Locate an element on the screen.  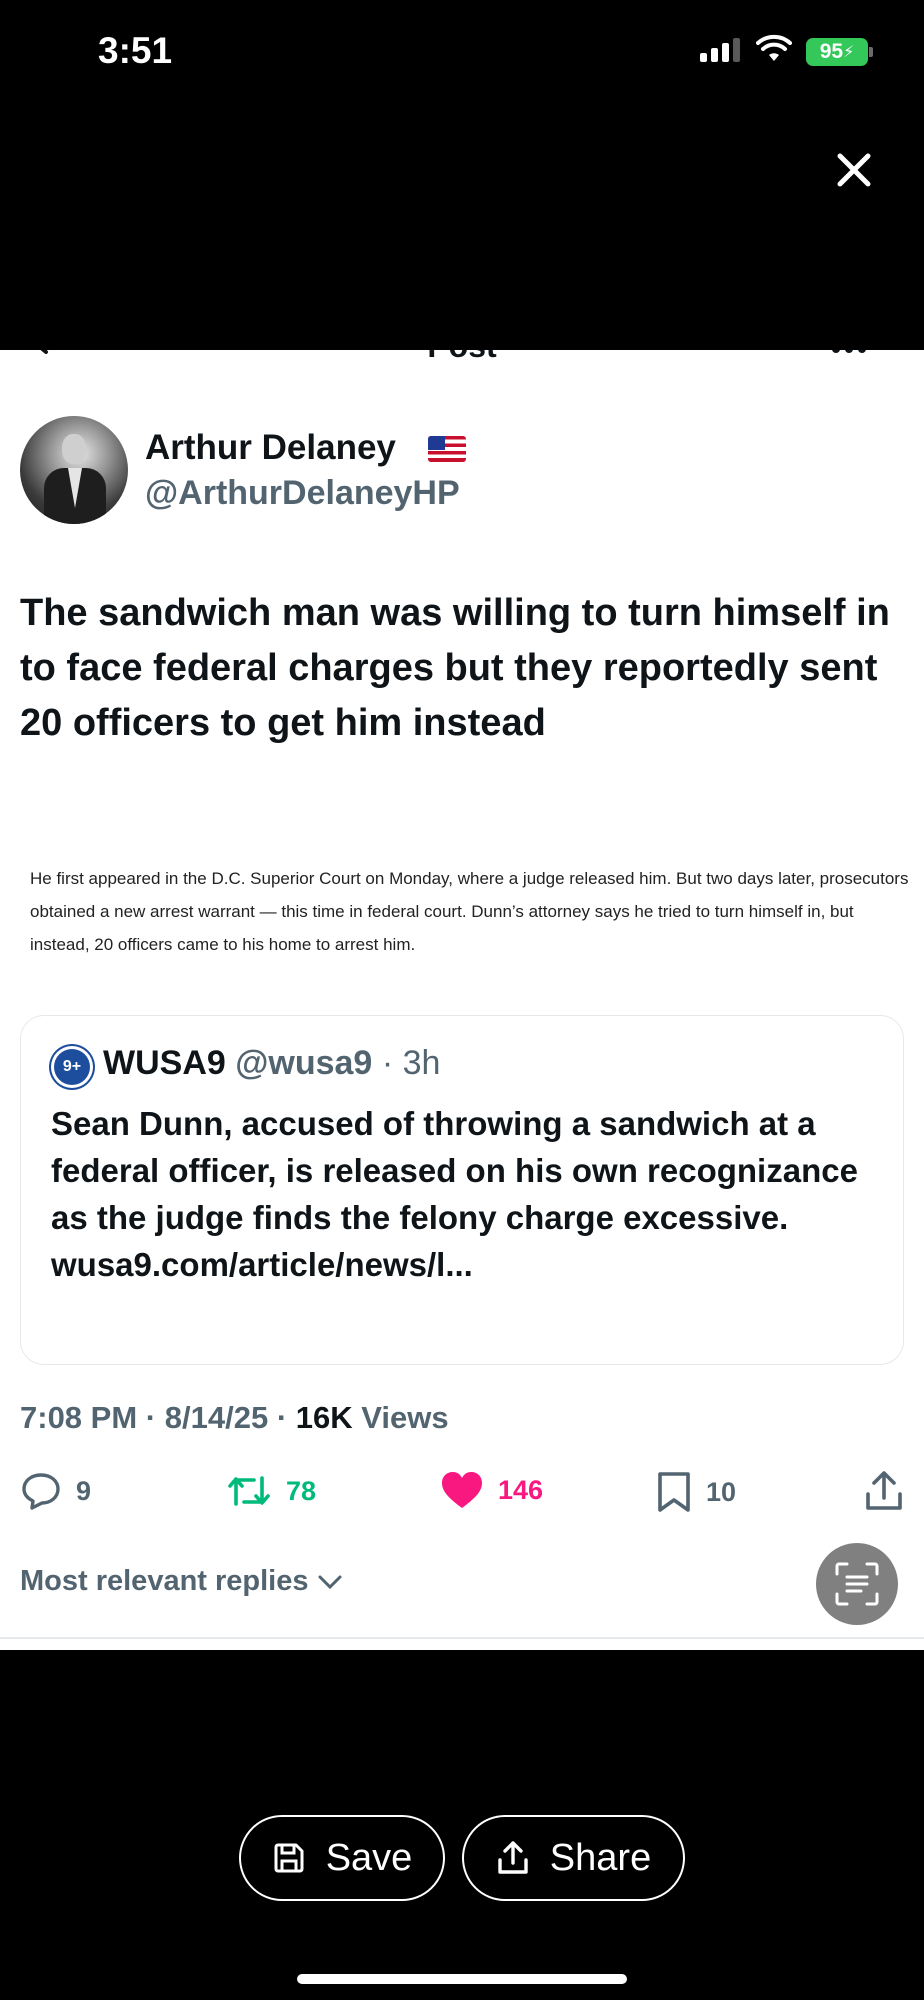
us-flag-icon is located at coordinates (447, 449).